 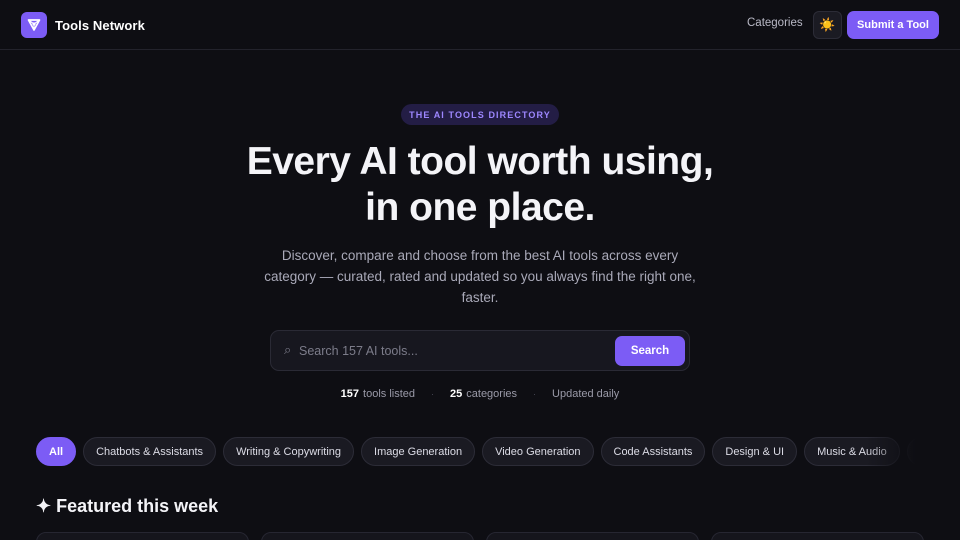 I want to click on category-pill-music-audio: Music & Audio, so click(x=852, y=451).